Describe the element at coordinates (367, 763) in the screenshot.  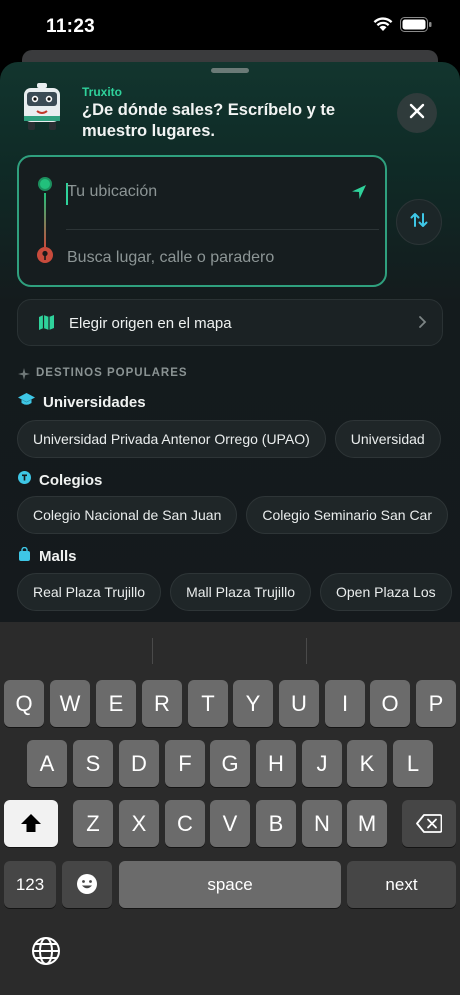
I see `key-k: K` at that location.